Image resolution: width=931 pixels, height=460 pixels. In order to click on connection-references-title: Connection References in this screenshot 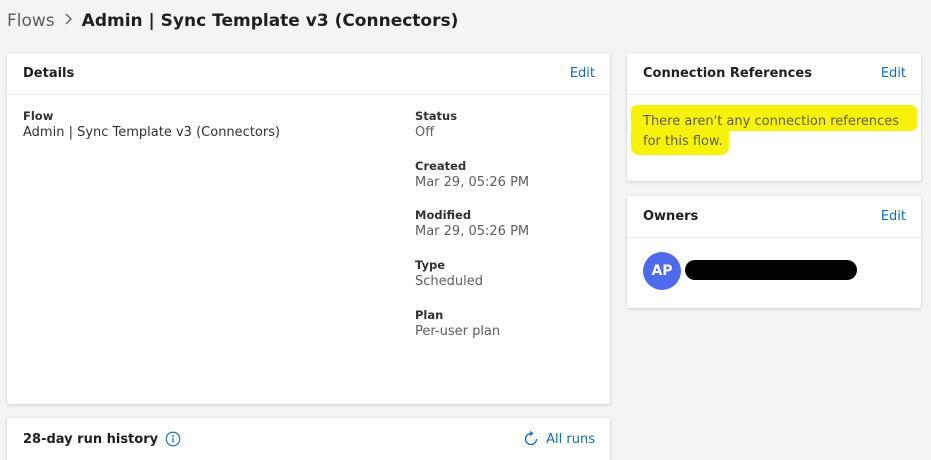, I will do `click(727, 73)`.